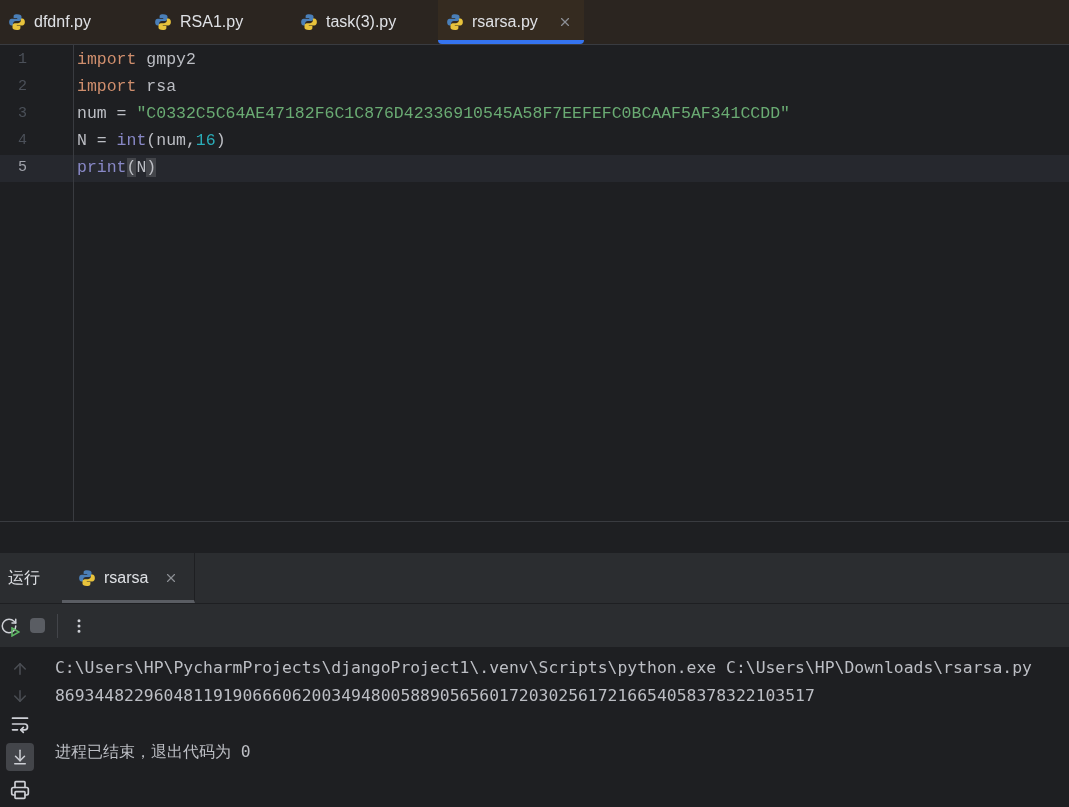  What do you see at coordinates (20, 724) in the screenshot?
I see `soft-wrap-icon` at bounding box center [20, 724].